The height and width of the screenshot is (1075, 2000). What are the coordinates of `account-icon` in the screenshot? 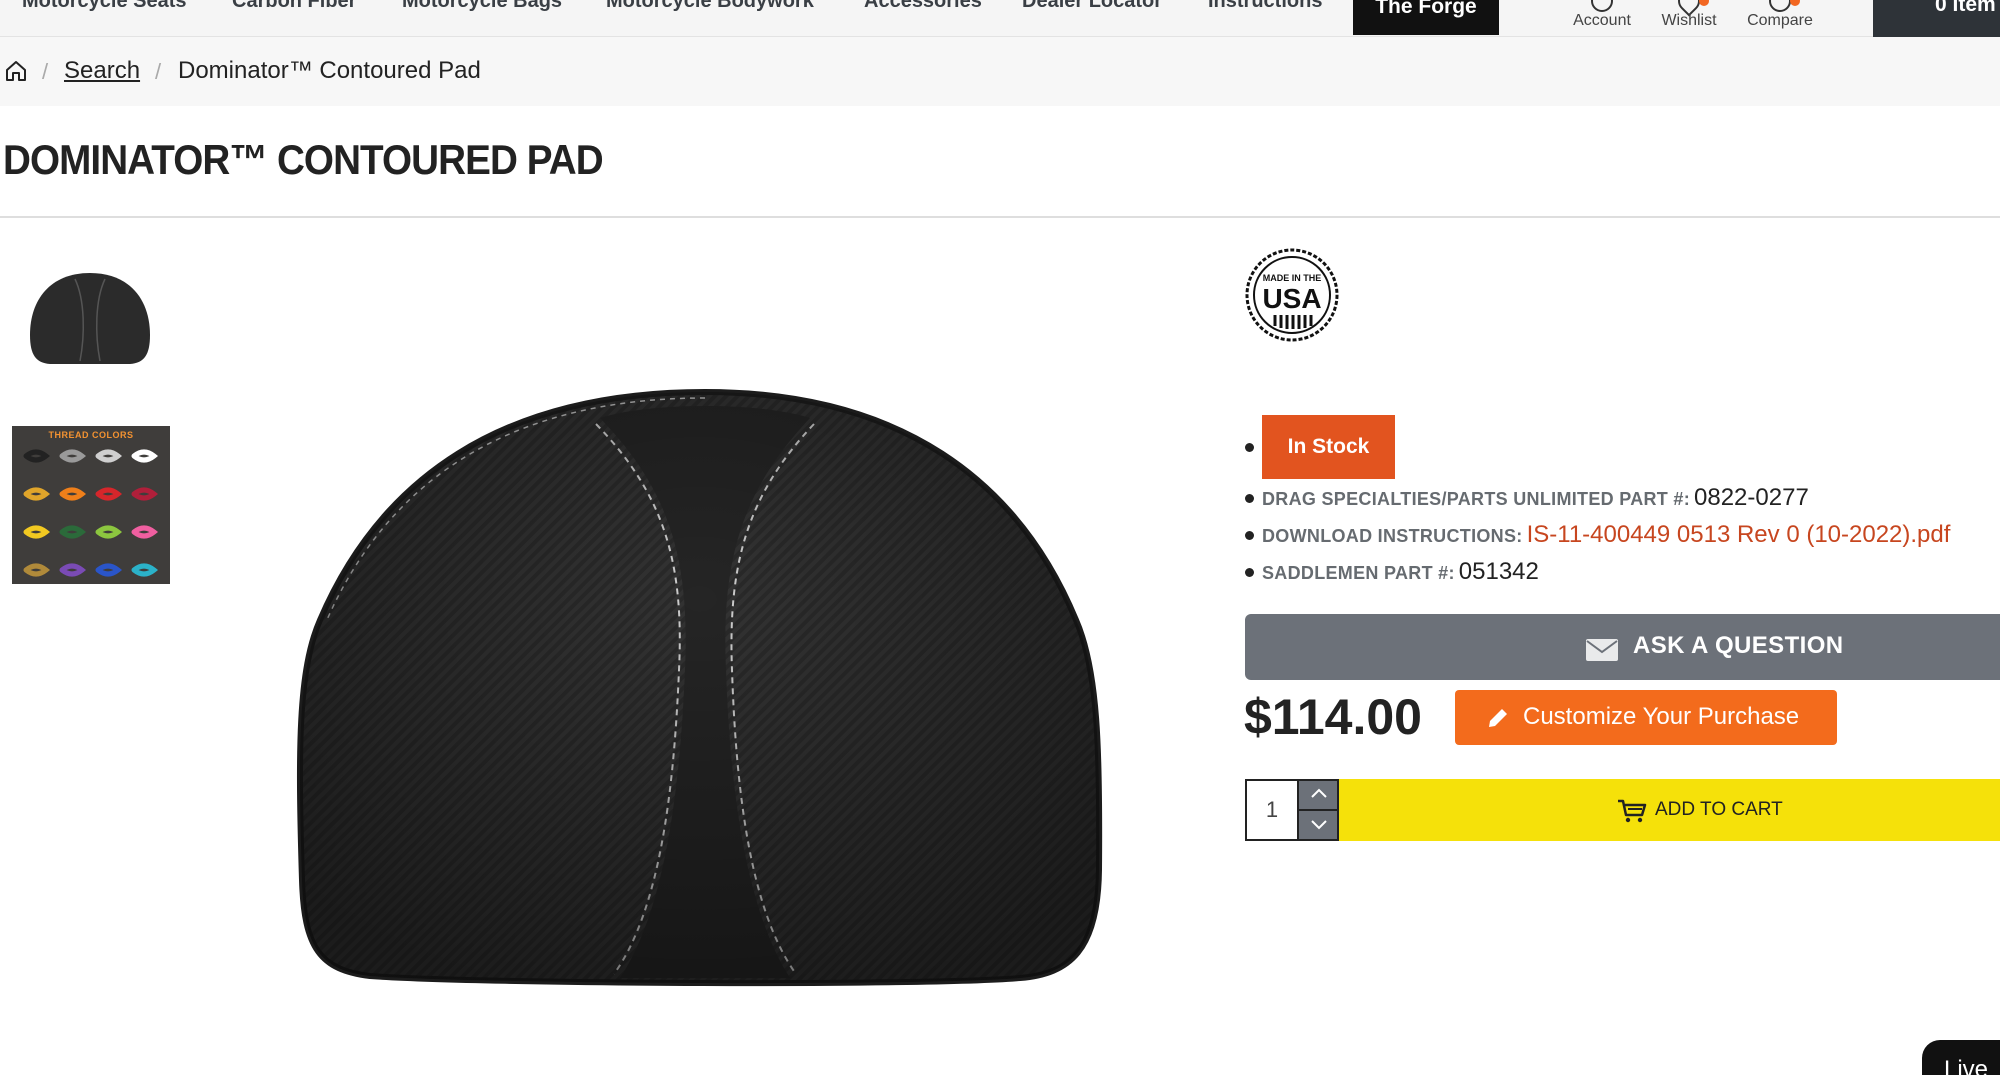 It's located at (1602, 6).